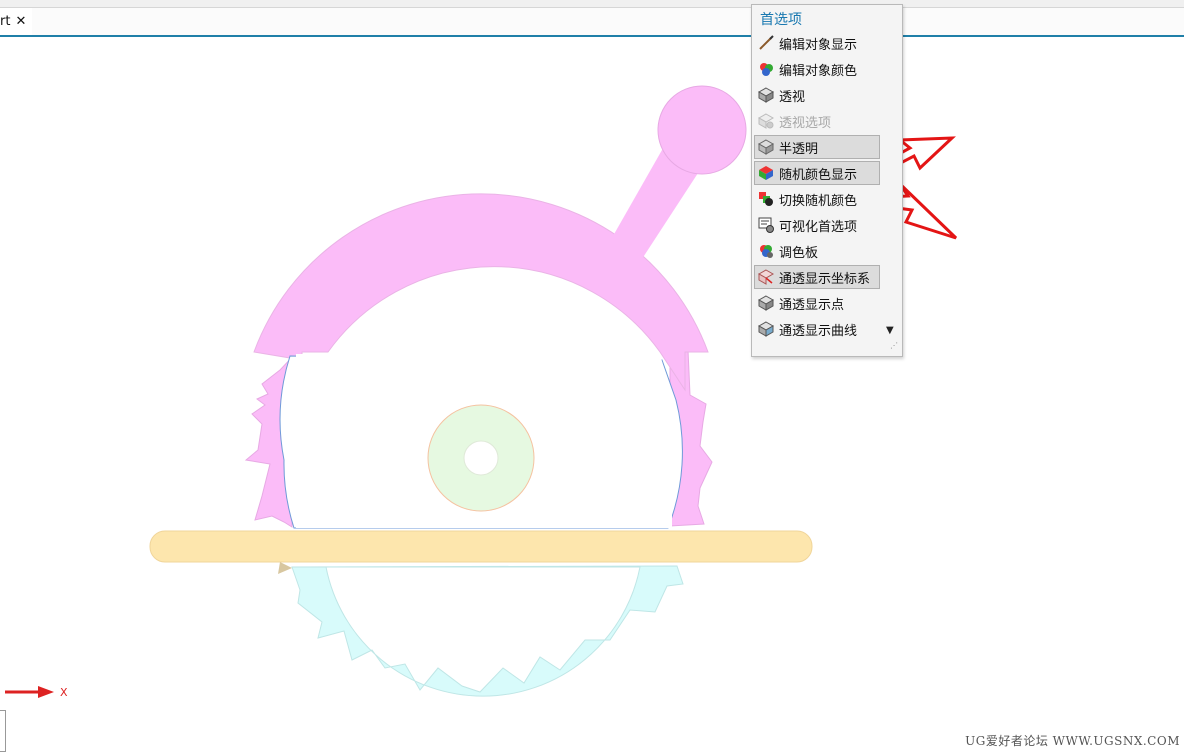 Image resolution: width=1184 pixels, height=754 pixels. I want to click on menu-item-edit-object-display: 编辑对象显示, so click(817, 43).